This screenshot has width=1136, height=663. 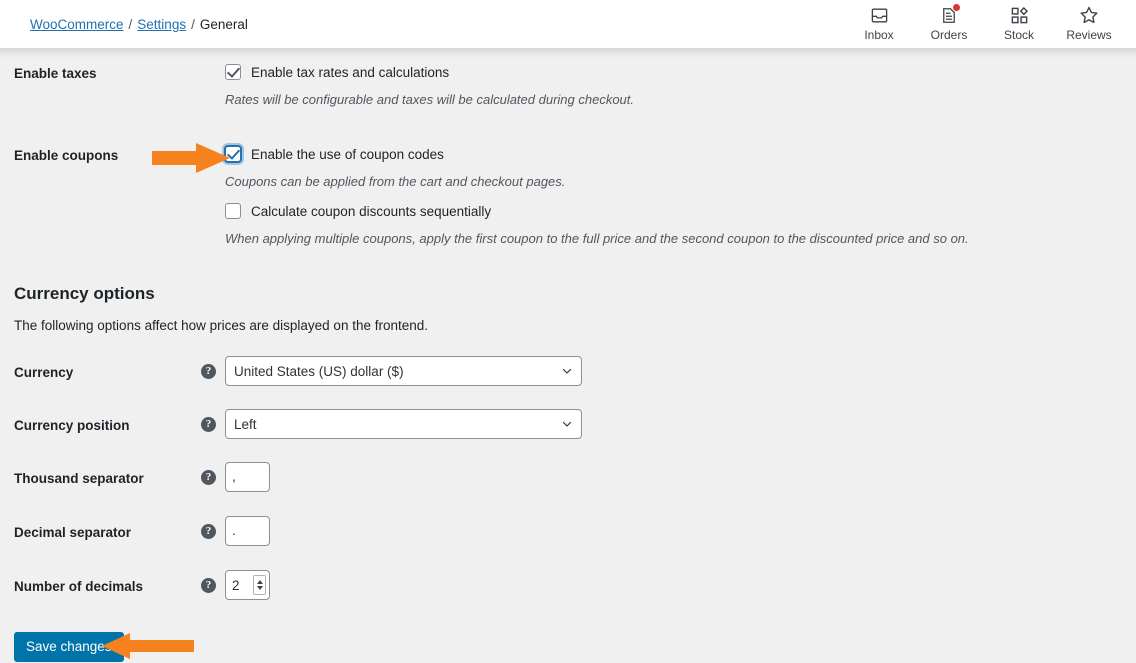 What do you see at coordinates (79, 586) in the screenshot?
I see `number-of-decimals-label: Number of decimals` at bounding box center [79, 586].